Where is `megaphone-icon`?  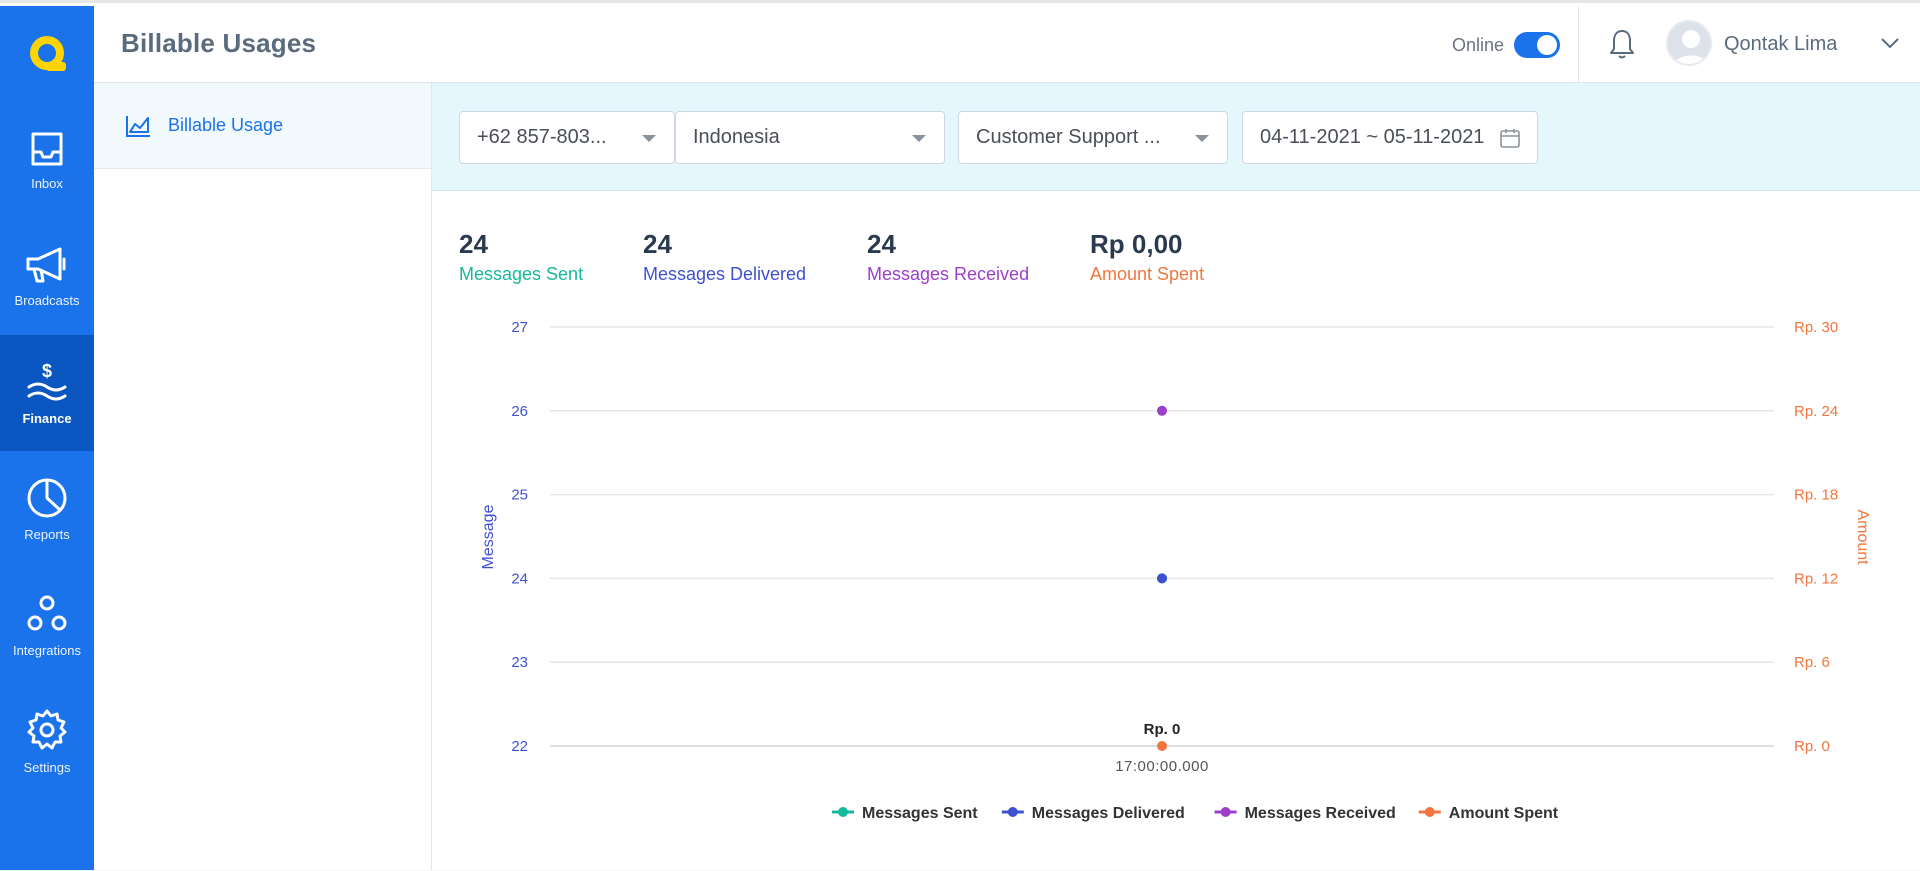
megaphone-icon is located at coordinates (46, 264).